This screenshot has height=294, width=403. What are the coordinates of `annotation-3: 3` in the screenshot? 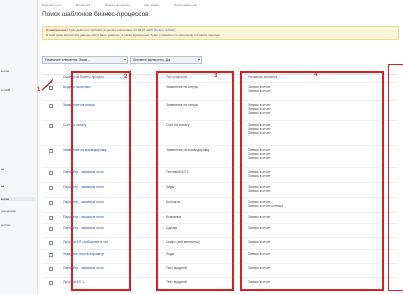 It's located at (216, 76).